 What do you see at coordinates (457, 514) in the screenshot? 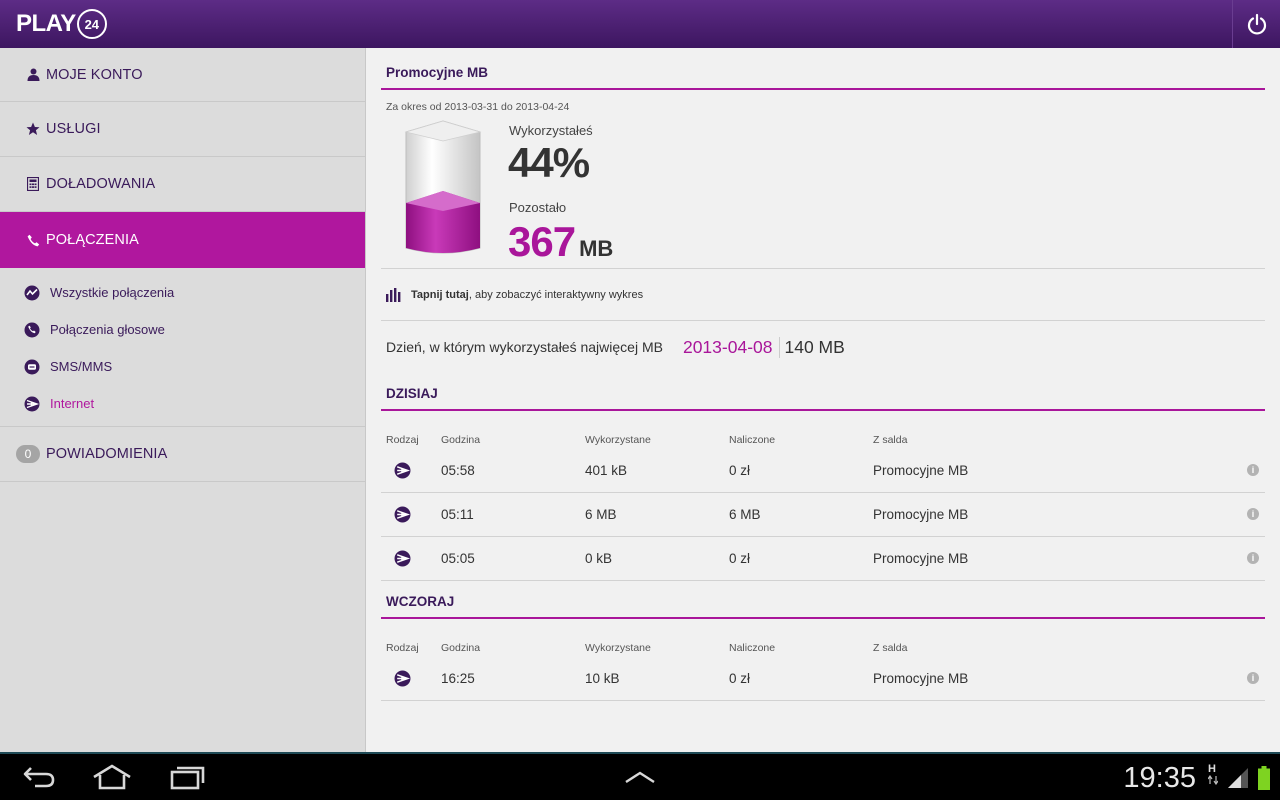
I see `row-time: 05:11` at bounding box center [457, 514].